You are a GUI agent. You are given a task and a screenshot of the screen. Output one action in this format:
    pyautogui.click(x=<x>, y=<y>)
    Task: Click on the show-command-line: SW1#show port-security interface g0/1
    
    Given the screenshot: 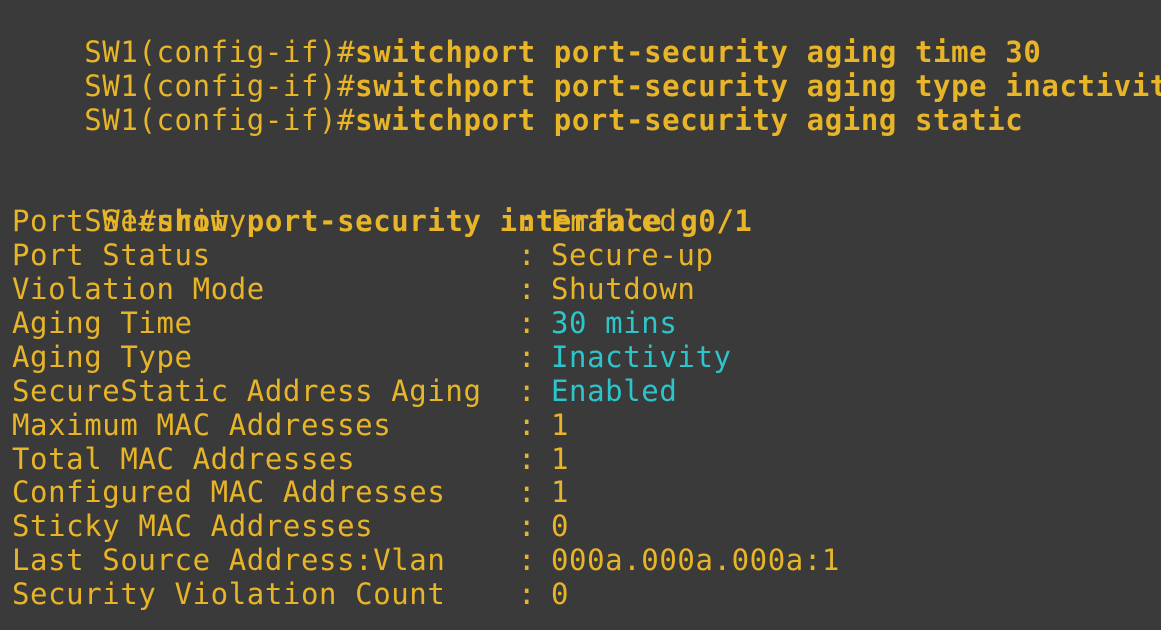 What is the action you would take?
    pyautogui.click(x=586, y=204)
    